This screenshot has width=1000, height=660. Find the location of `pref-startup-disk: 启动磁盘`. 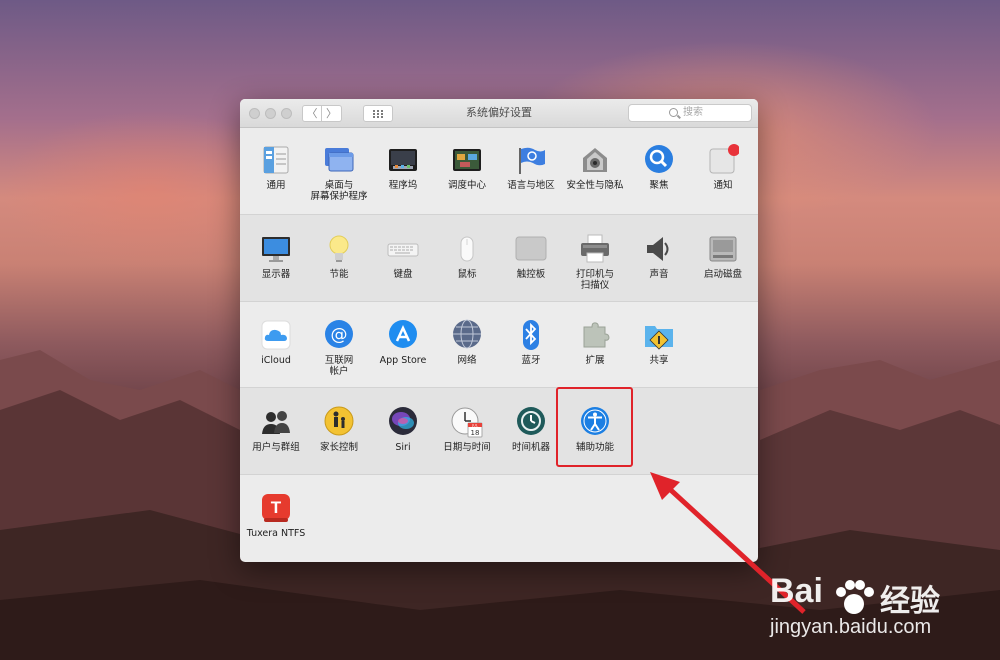

pref-startup-disk: 启动磁盘 is located at coordinates (723, 256).